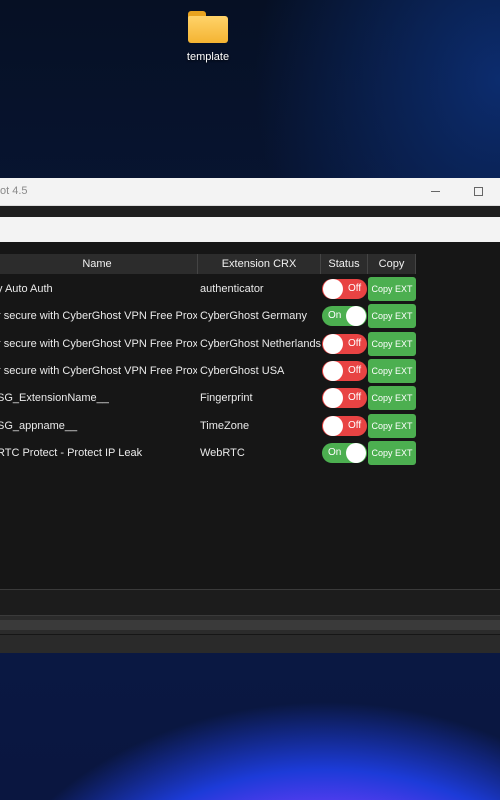  Describe the element at coordinates (392, 264) in the screenshot. I see `column-header-copy: Copy` at that location.